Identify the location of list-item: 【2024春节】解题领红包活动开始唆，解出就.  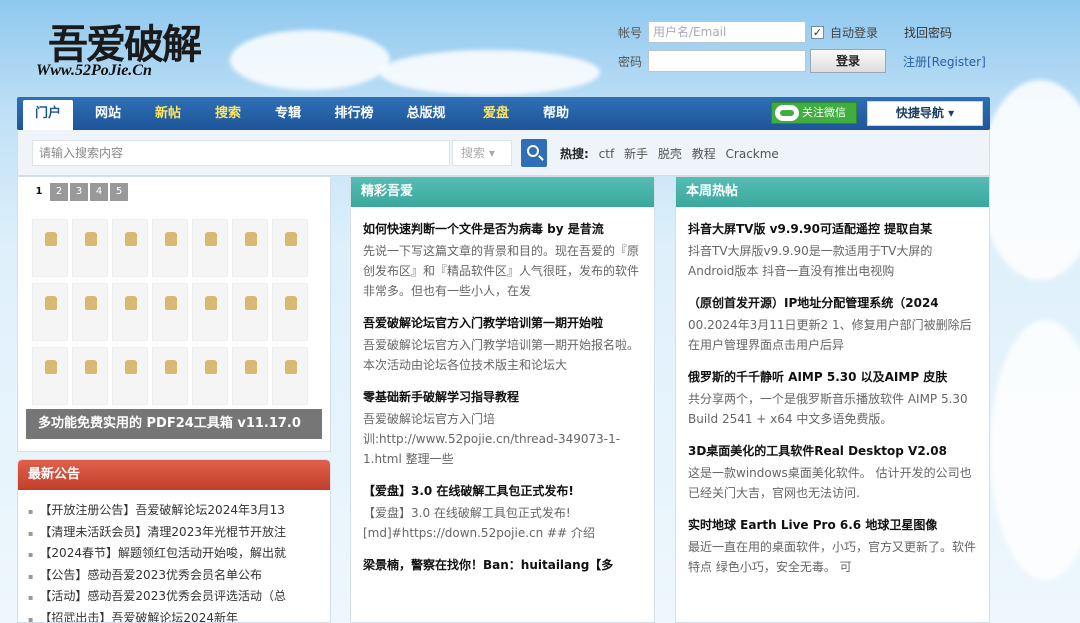
(179, 554).